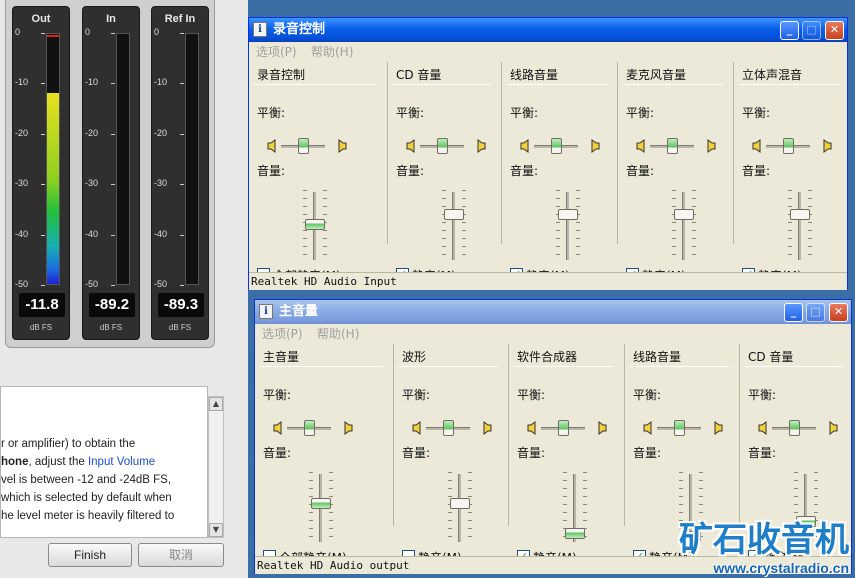 The image size is (855, 578). I want to click on meter-title: Ref In, so click(180, 19).